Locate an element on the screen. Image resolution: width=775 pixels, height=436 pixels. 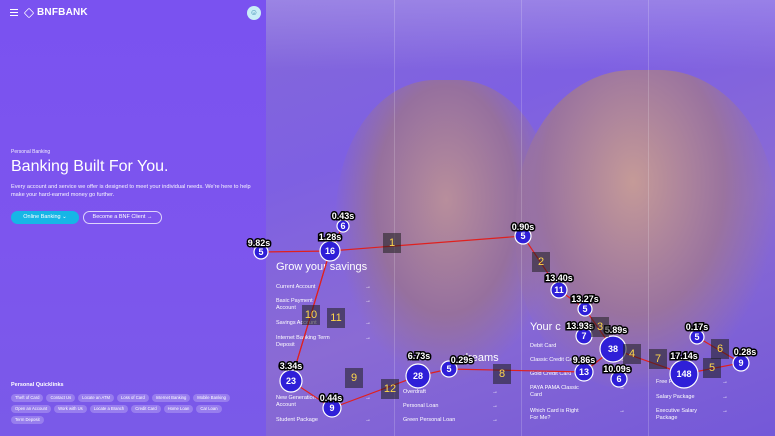
step-number-box: 12 is located at coordinates (390, 389).